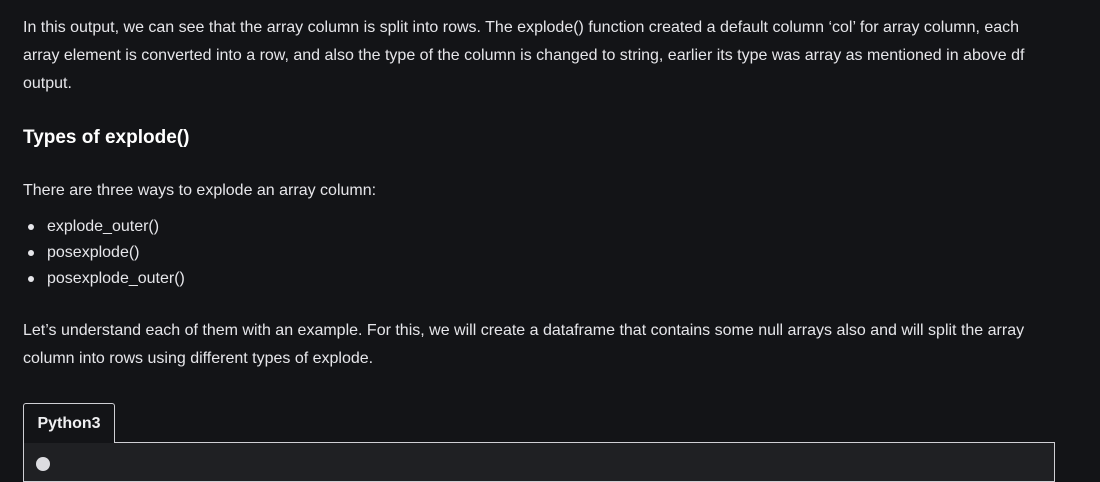 The width and height of the screenshot is (1100, 482). Describe the element at coordinates (43, 464) in the screenshot. I see `copy-icon` at that location.